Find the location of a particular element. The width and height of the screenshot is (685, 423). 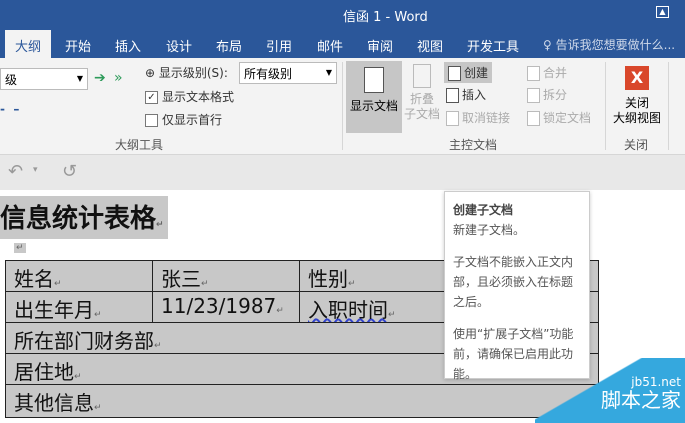

lock-document-button: 锁定文档 is located at coordinates (559, 117).